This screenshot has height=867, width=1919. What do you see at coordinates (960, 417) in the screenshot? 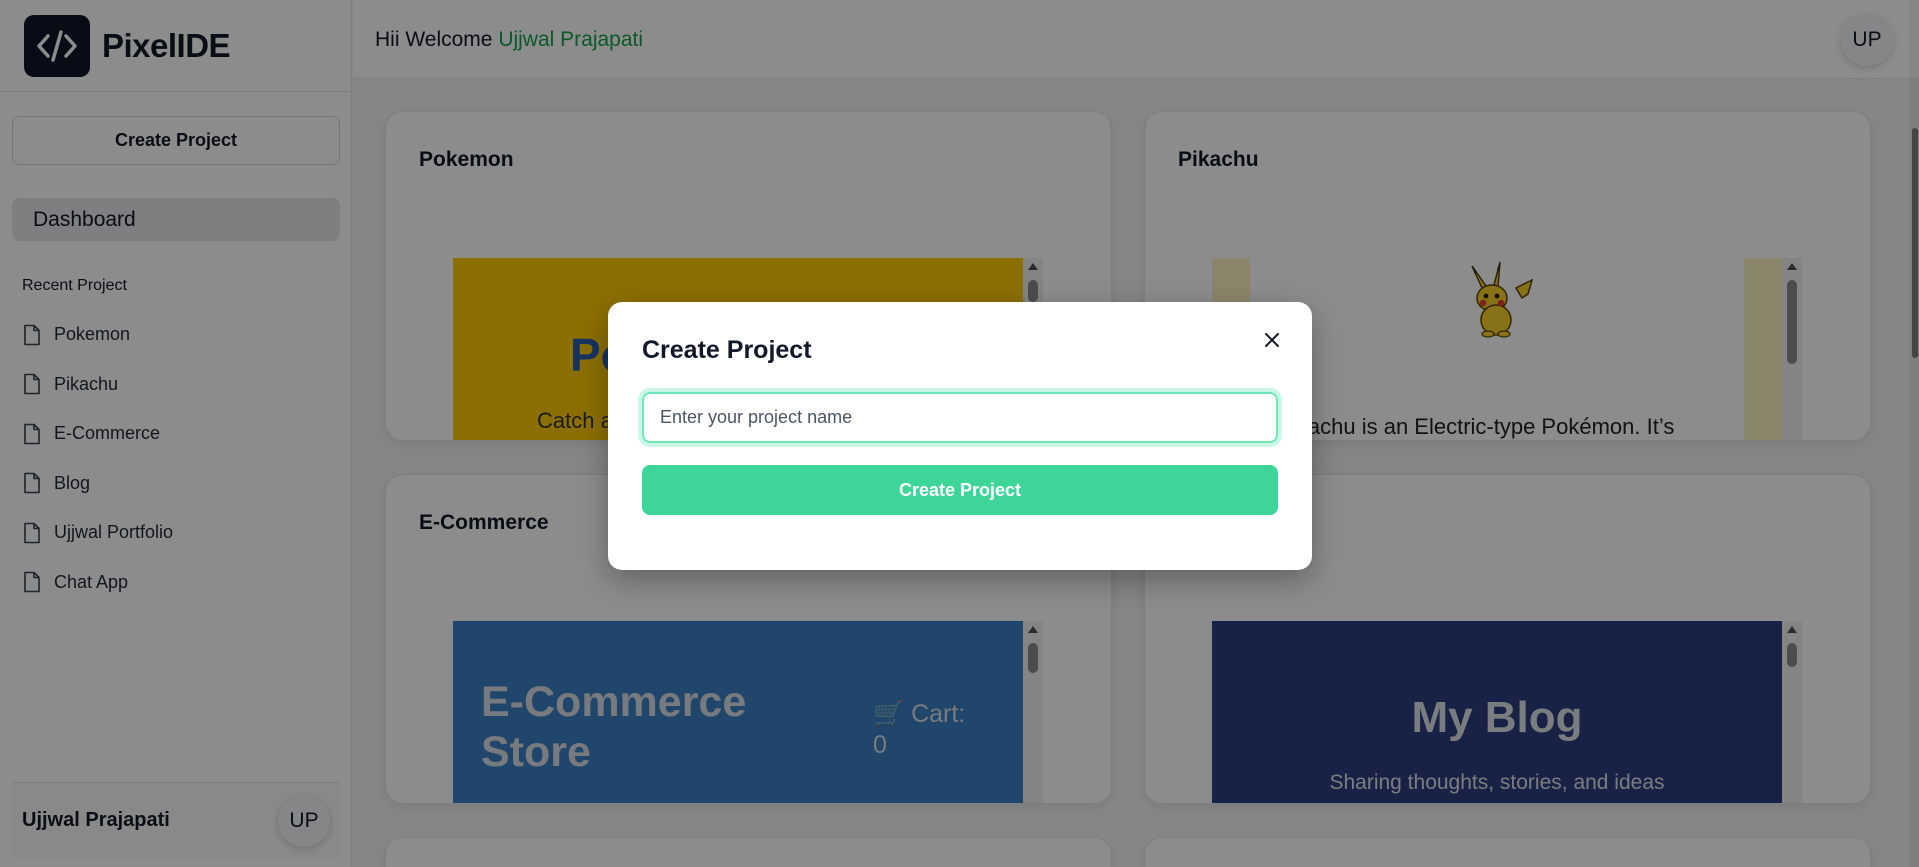
I see `project-name-input` at bounding box center [960, 417].